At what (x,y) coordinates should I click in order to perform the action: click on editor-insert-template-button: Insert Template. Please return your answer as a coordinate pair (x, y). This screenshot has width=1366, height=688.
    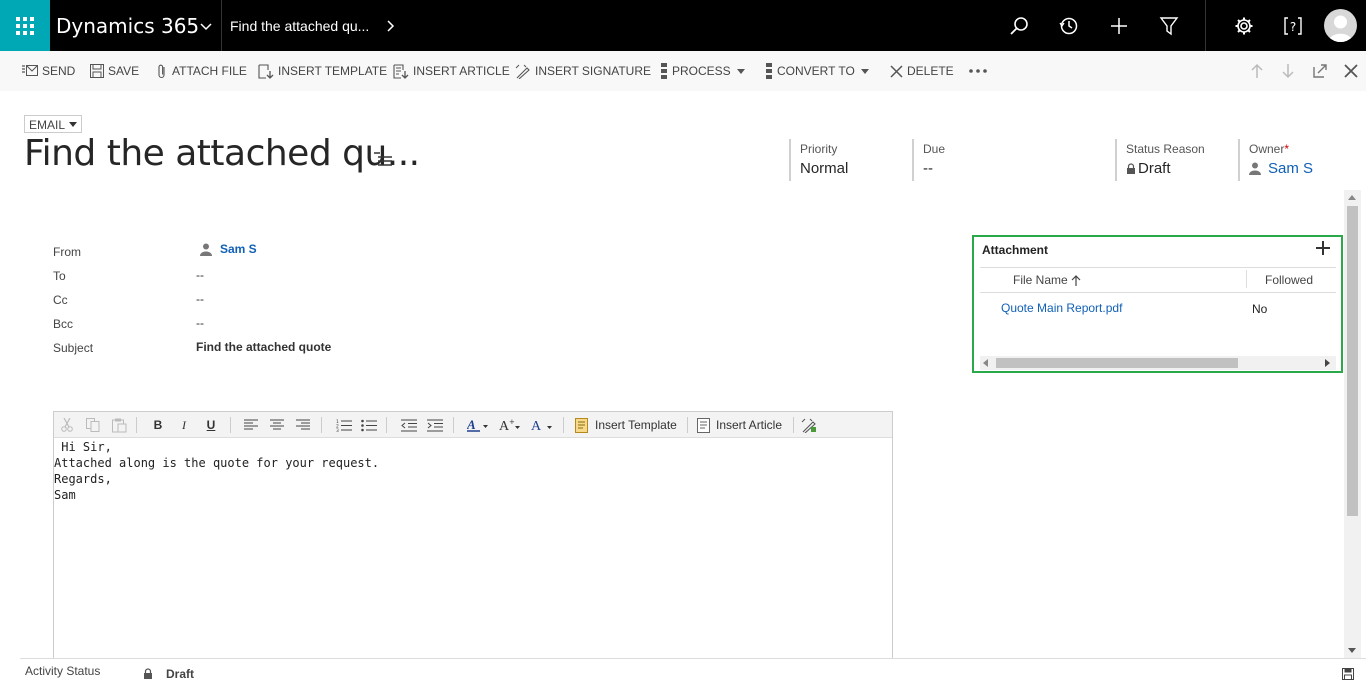
    Looking at the image, I should click on (628, 425).